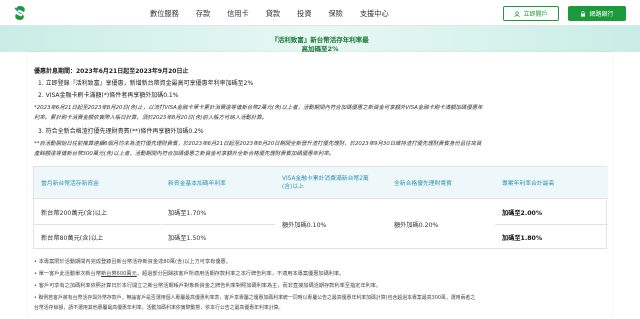  Describe the element at coordinates (336, 14) in the screenshot. I see `nav-item: 保險` at that location.